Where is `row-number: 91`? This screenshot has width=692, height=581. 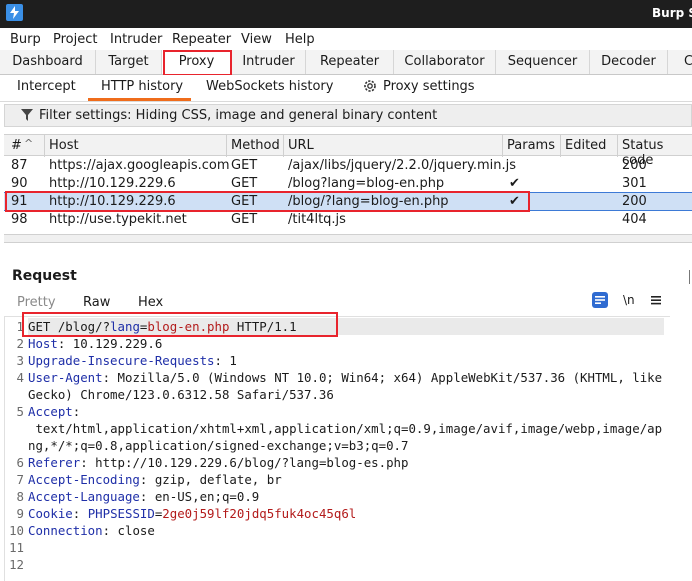
row-number: 91 is located at coordinates (19, 201).